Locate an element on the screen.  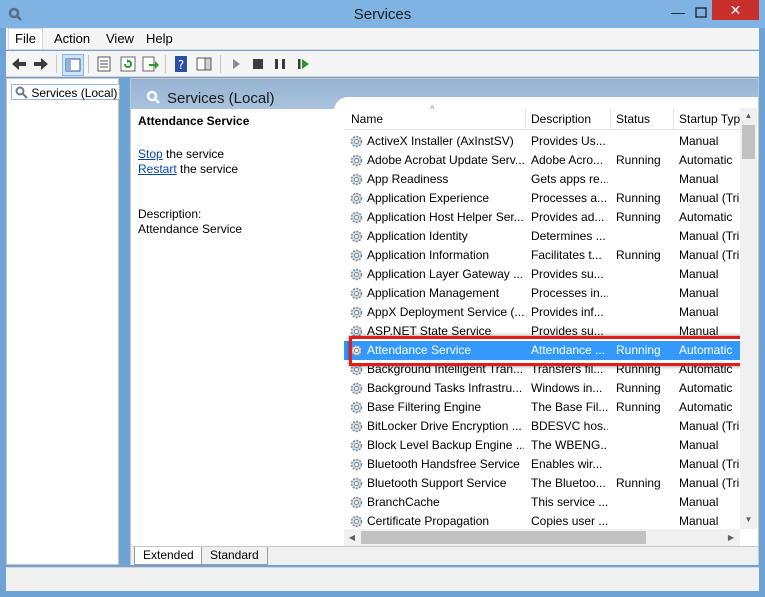
maximize-button is located at coordinates (701, 13).